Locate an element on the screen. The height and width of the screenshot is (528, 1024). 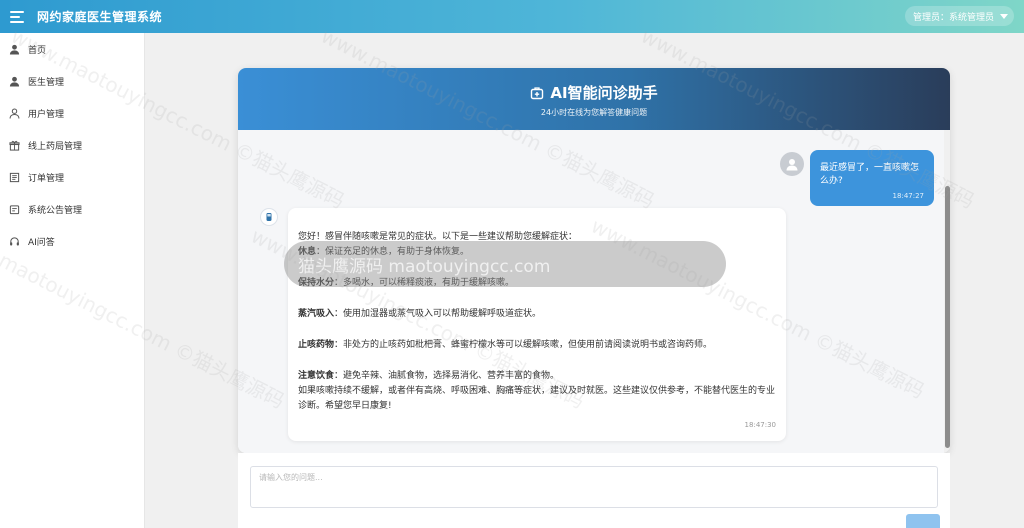
user-menu: 管理员：系统管理员 is located at coordinates (959, 16).